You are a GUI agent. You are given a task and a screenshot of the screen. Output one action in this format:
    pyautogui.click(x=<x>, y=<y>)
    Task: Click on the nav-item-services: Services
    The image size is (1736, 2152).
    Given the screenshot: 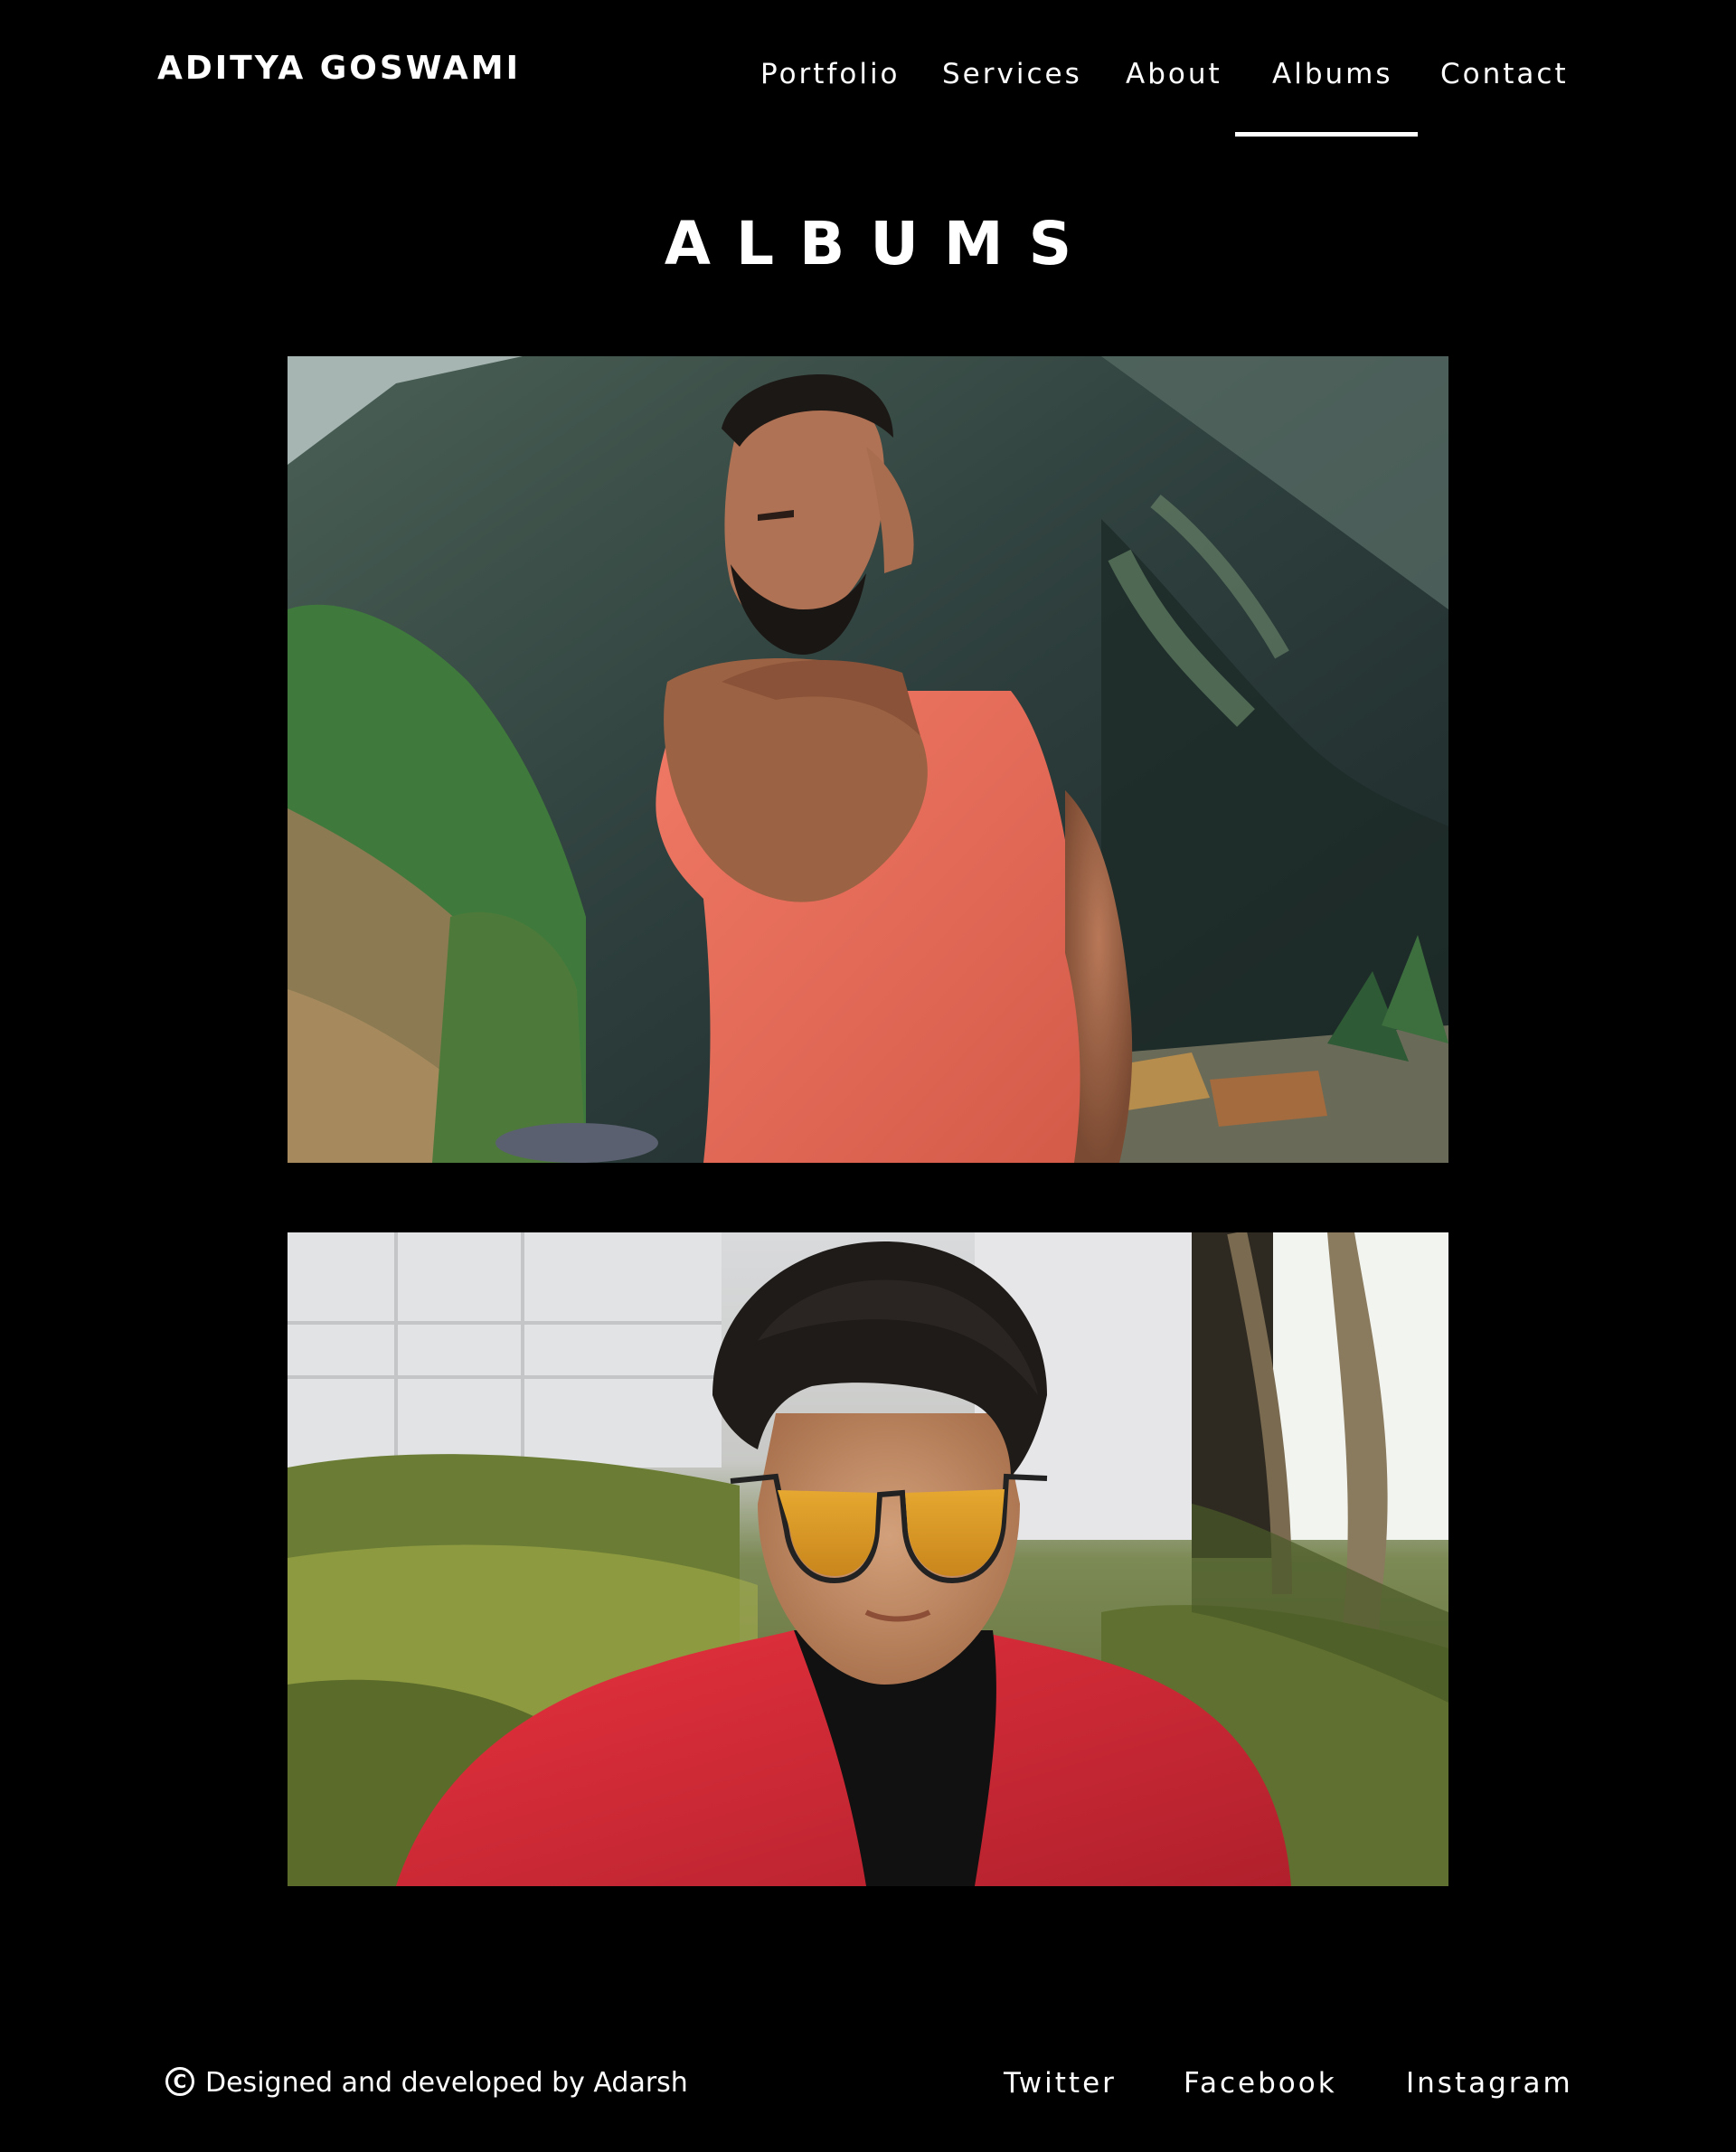 What is the action you would take?
    pyautogui.click(x=1012, y=74)
    